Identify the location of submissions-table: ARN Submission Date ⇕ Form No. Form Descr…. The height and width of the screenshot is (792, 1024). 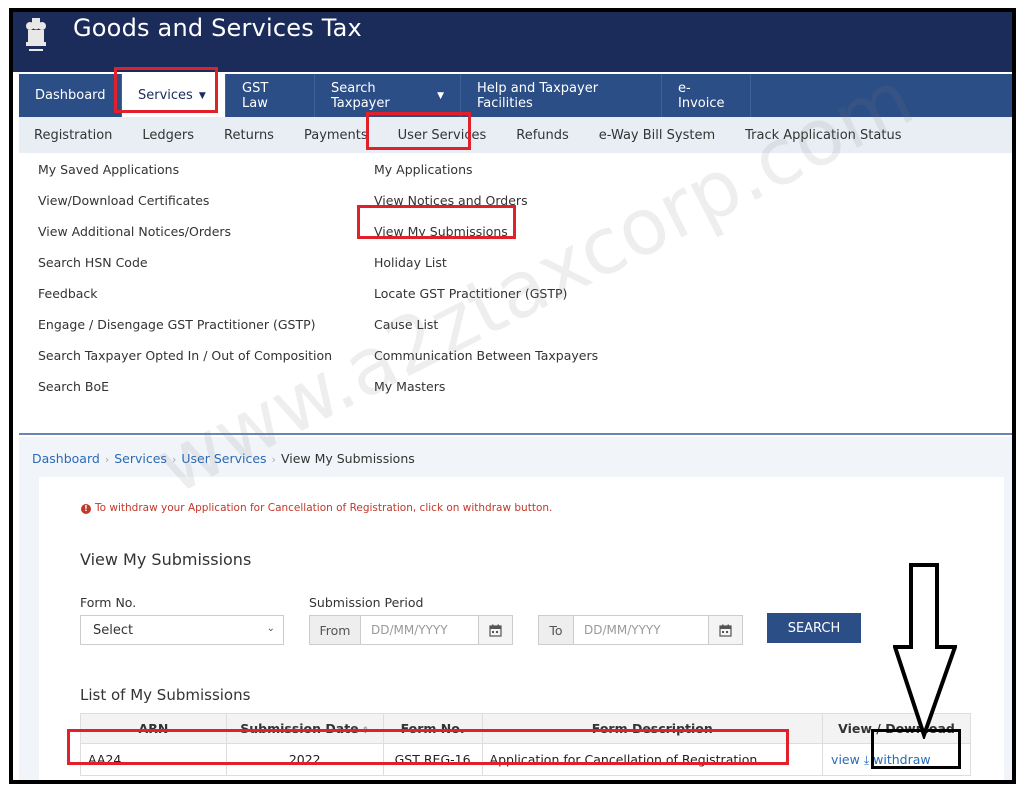
(525, 744).